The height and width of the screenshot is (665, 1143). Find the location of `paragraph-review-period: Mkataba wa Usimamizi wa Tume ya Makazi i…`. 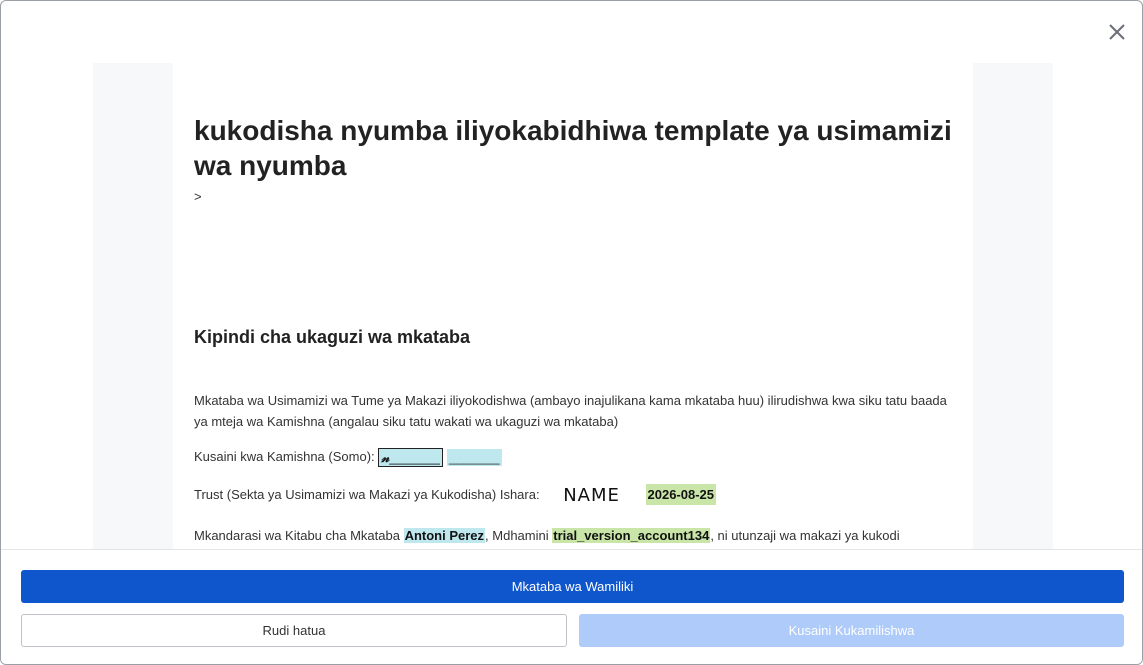

paragraph-review-period: Mkataba wa Usimamizi wa Tume ya Makazi i… is located at coordinates (570, 411).